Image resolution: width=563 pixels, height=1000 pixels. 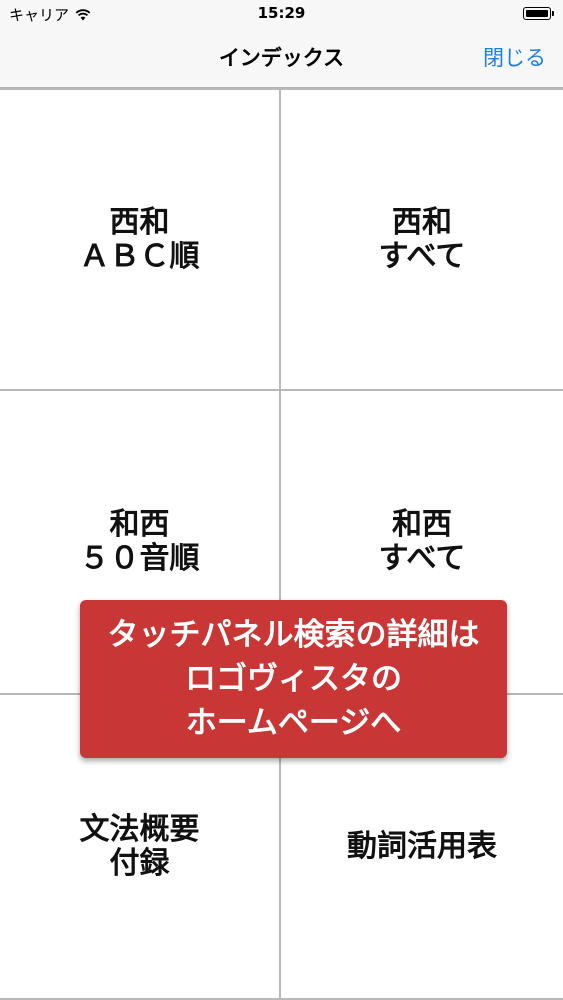 I want to click on close-button: 閉じる, so click(x=514, y=57).